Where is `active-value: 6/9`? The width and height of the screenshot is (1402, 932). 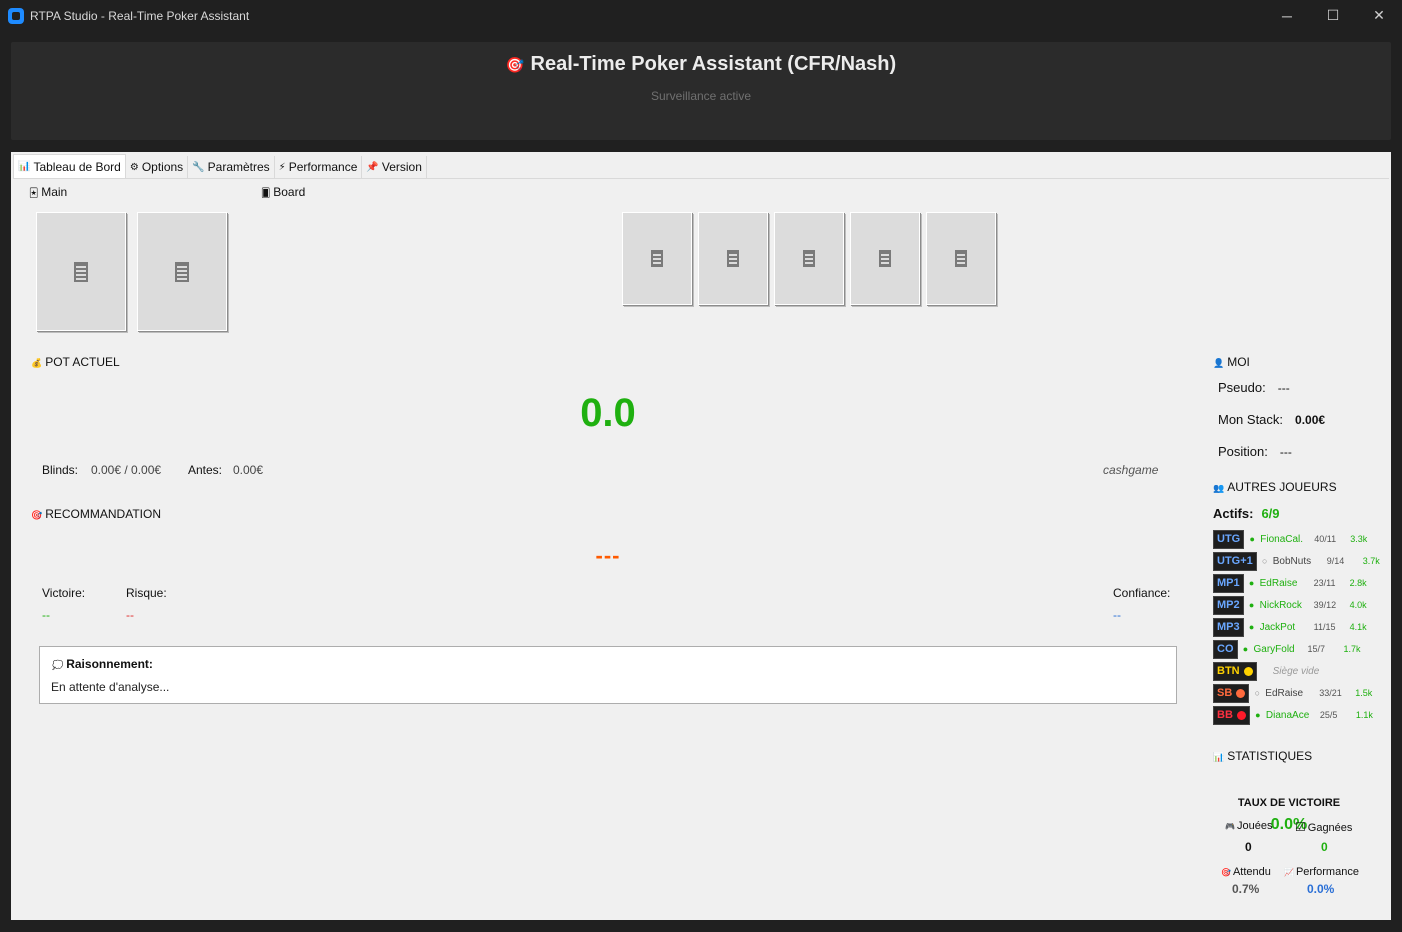
active-value: 6/9 is located at coordinates (1270, 513).